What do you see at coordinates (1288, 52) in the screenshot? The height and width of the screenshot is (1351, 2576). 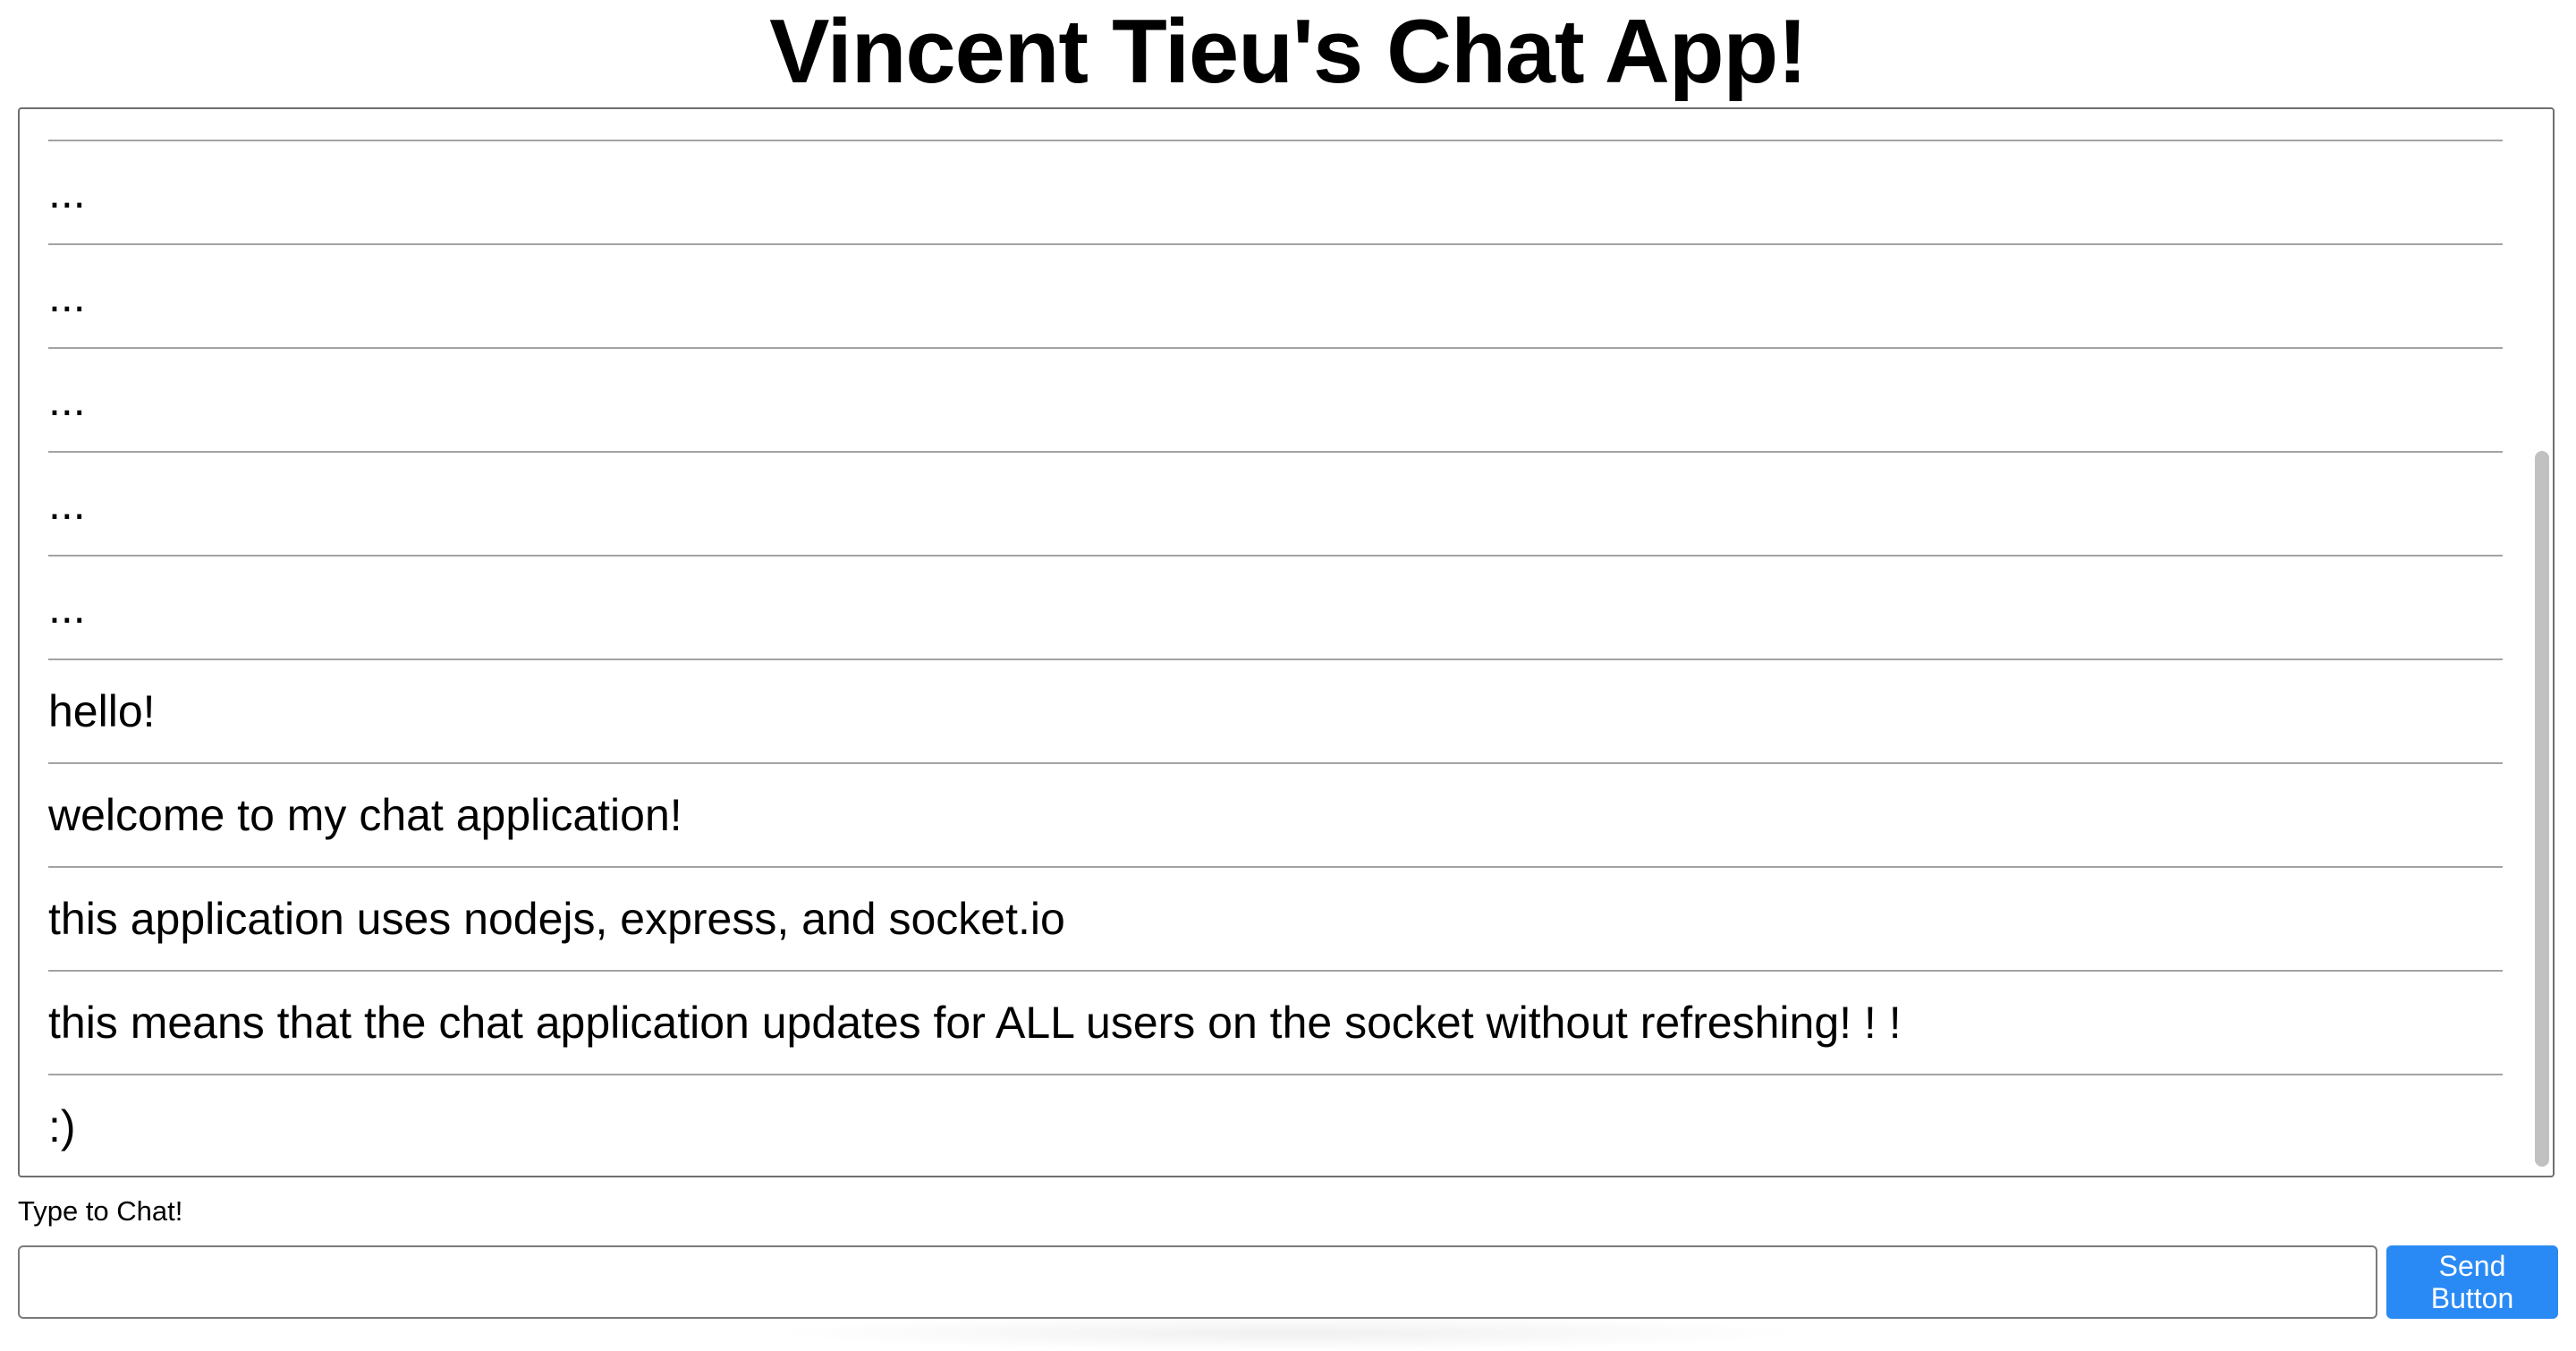 I see `page-title: Vincent Tieu's Chat App!` at bounding box center [1288, 52].